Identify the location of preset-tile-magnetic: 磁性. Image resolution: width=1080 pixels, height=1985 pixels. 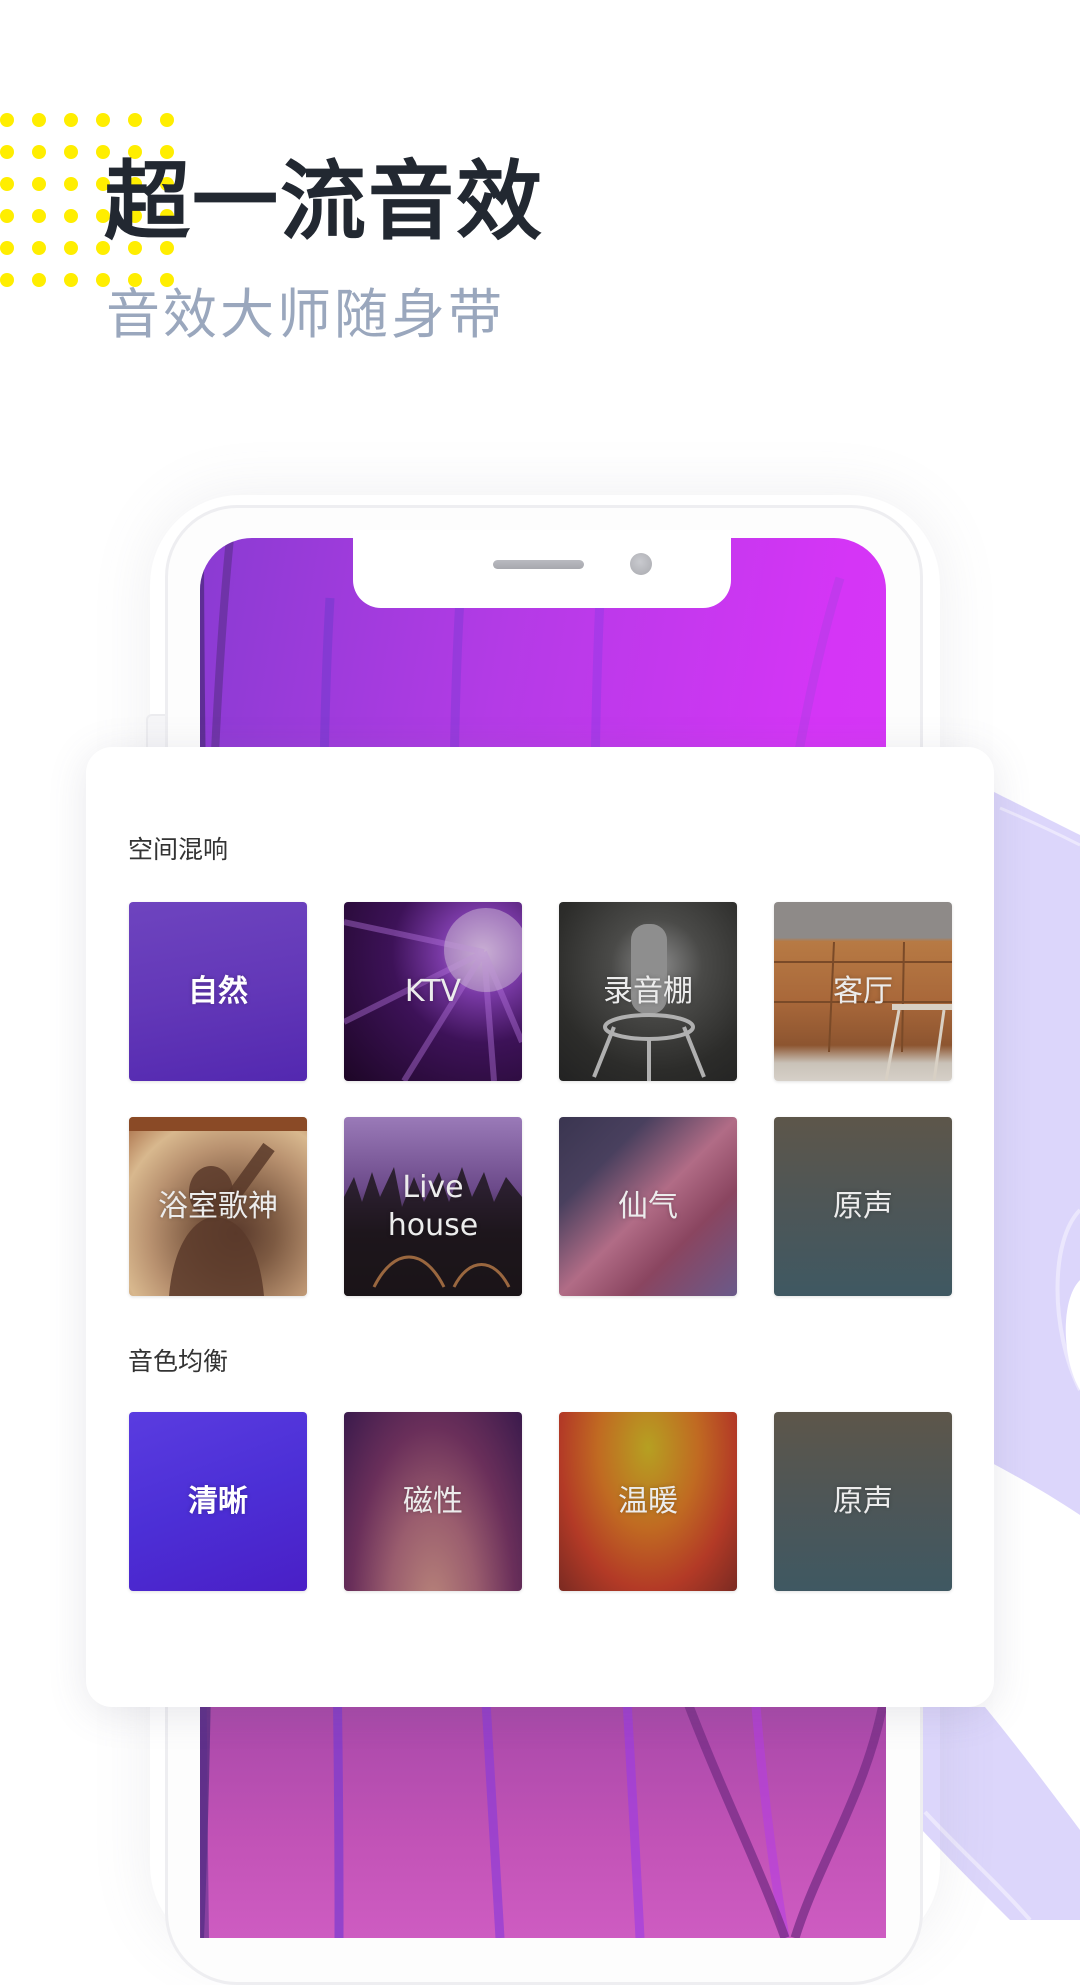
(433, 1501).